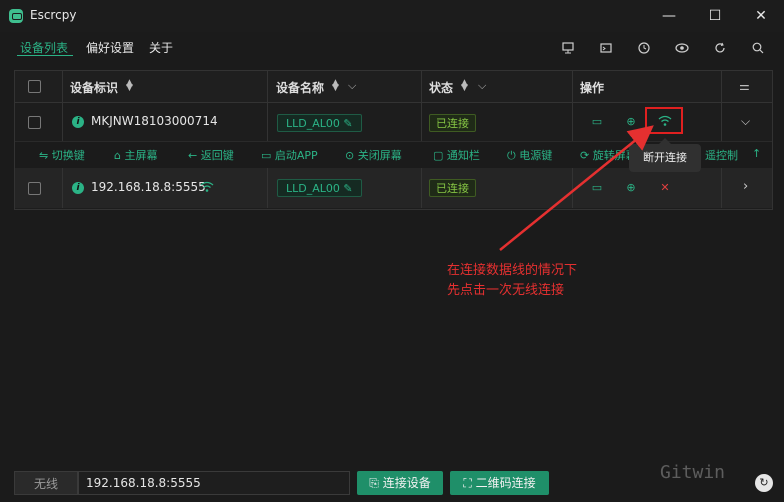 The height and width of the screenshot is (502, 784). I want to click on refresh-float-icon: ↻, so click(764, 483).